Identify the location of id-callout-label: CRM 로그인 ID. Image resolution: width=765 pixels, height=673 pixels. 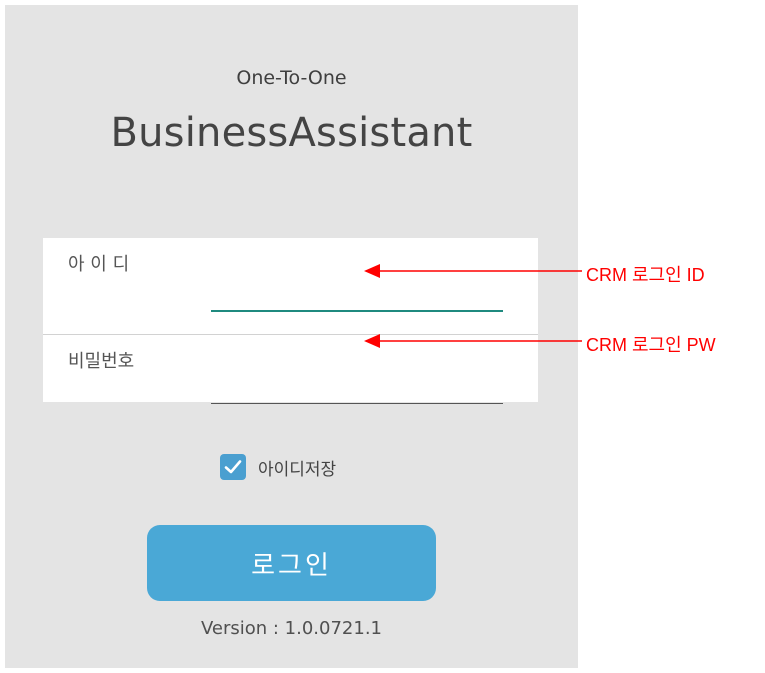
(645, 275).